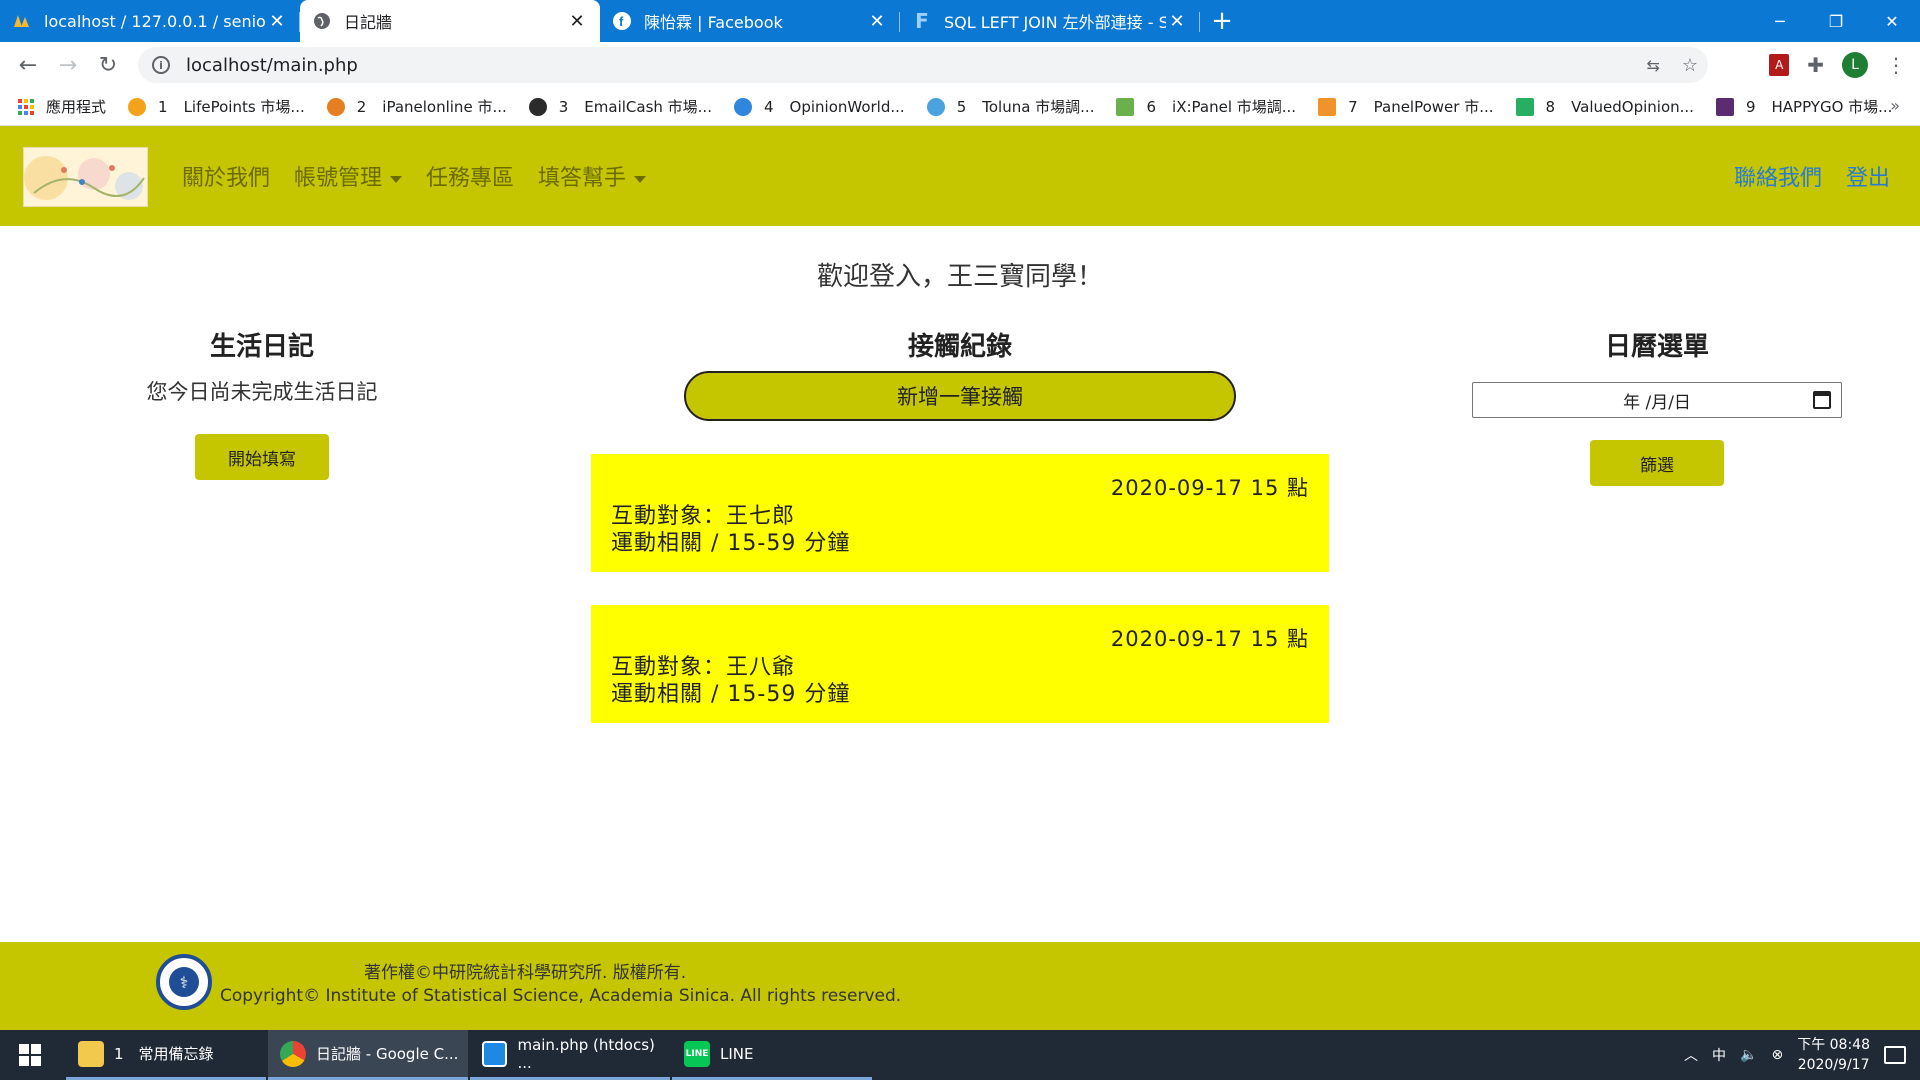 This screenshot has width=1920, height=1080. I want to click on tab-title: 陳怡霖 | Facebook, so click(713, 22).